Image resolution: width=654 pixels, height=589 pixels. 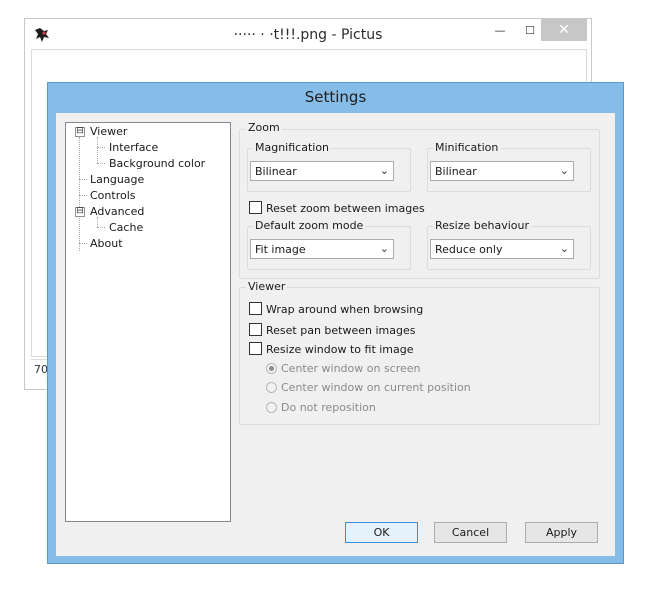 I want to click on default-zoom-mode-value: Fit image, so click(x=280, y=249).